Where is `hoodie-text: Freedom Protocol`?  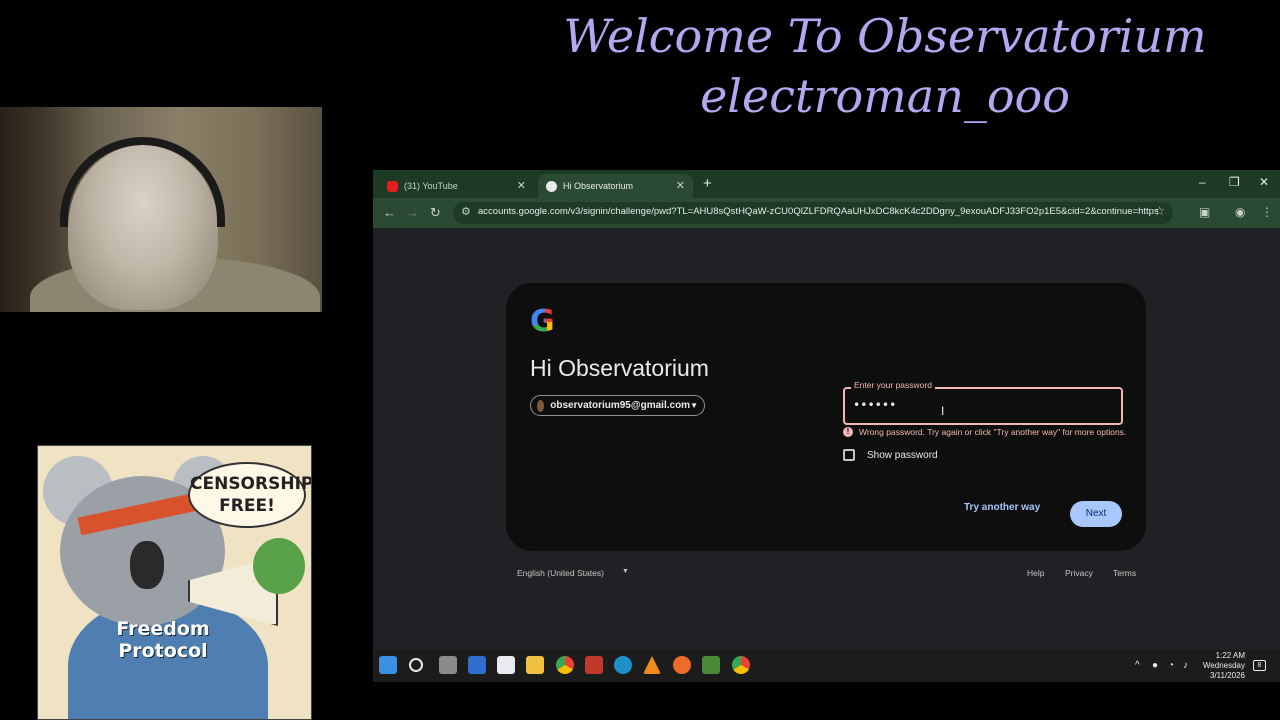 hoodie-text: Freedom Protocol is located at coordinates (163, 640).